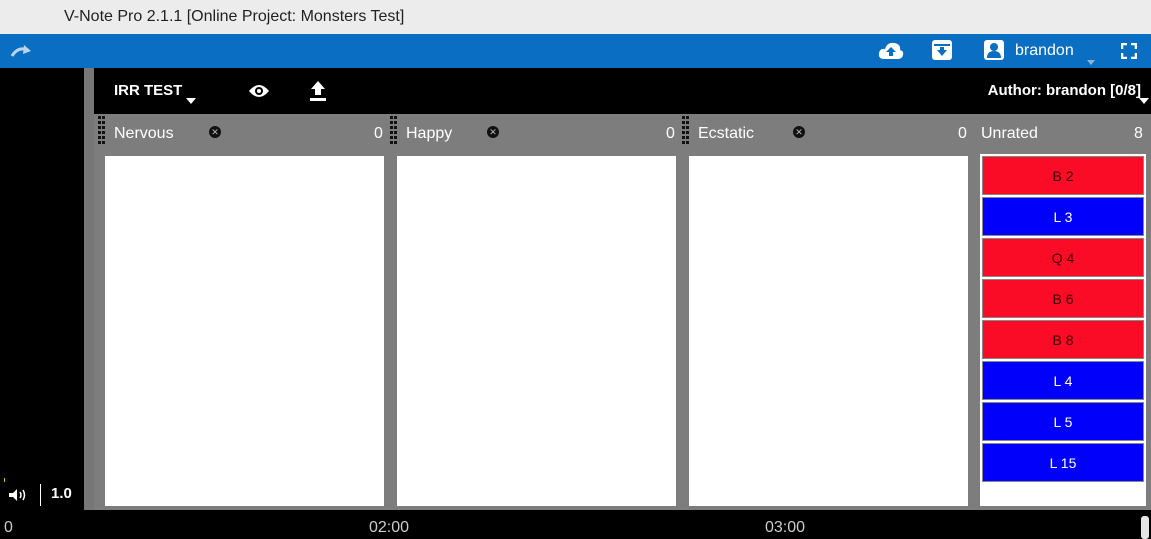 The height and width of the screenshot is (539, 1151). Describe the element at coordinates (575, 524) in the screenshot. I see `timeline: 0 02:00 03:00` at that location.